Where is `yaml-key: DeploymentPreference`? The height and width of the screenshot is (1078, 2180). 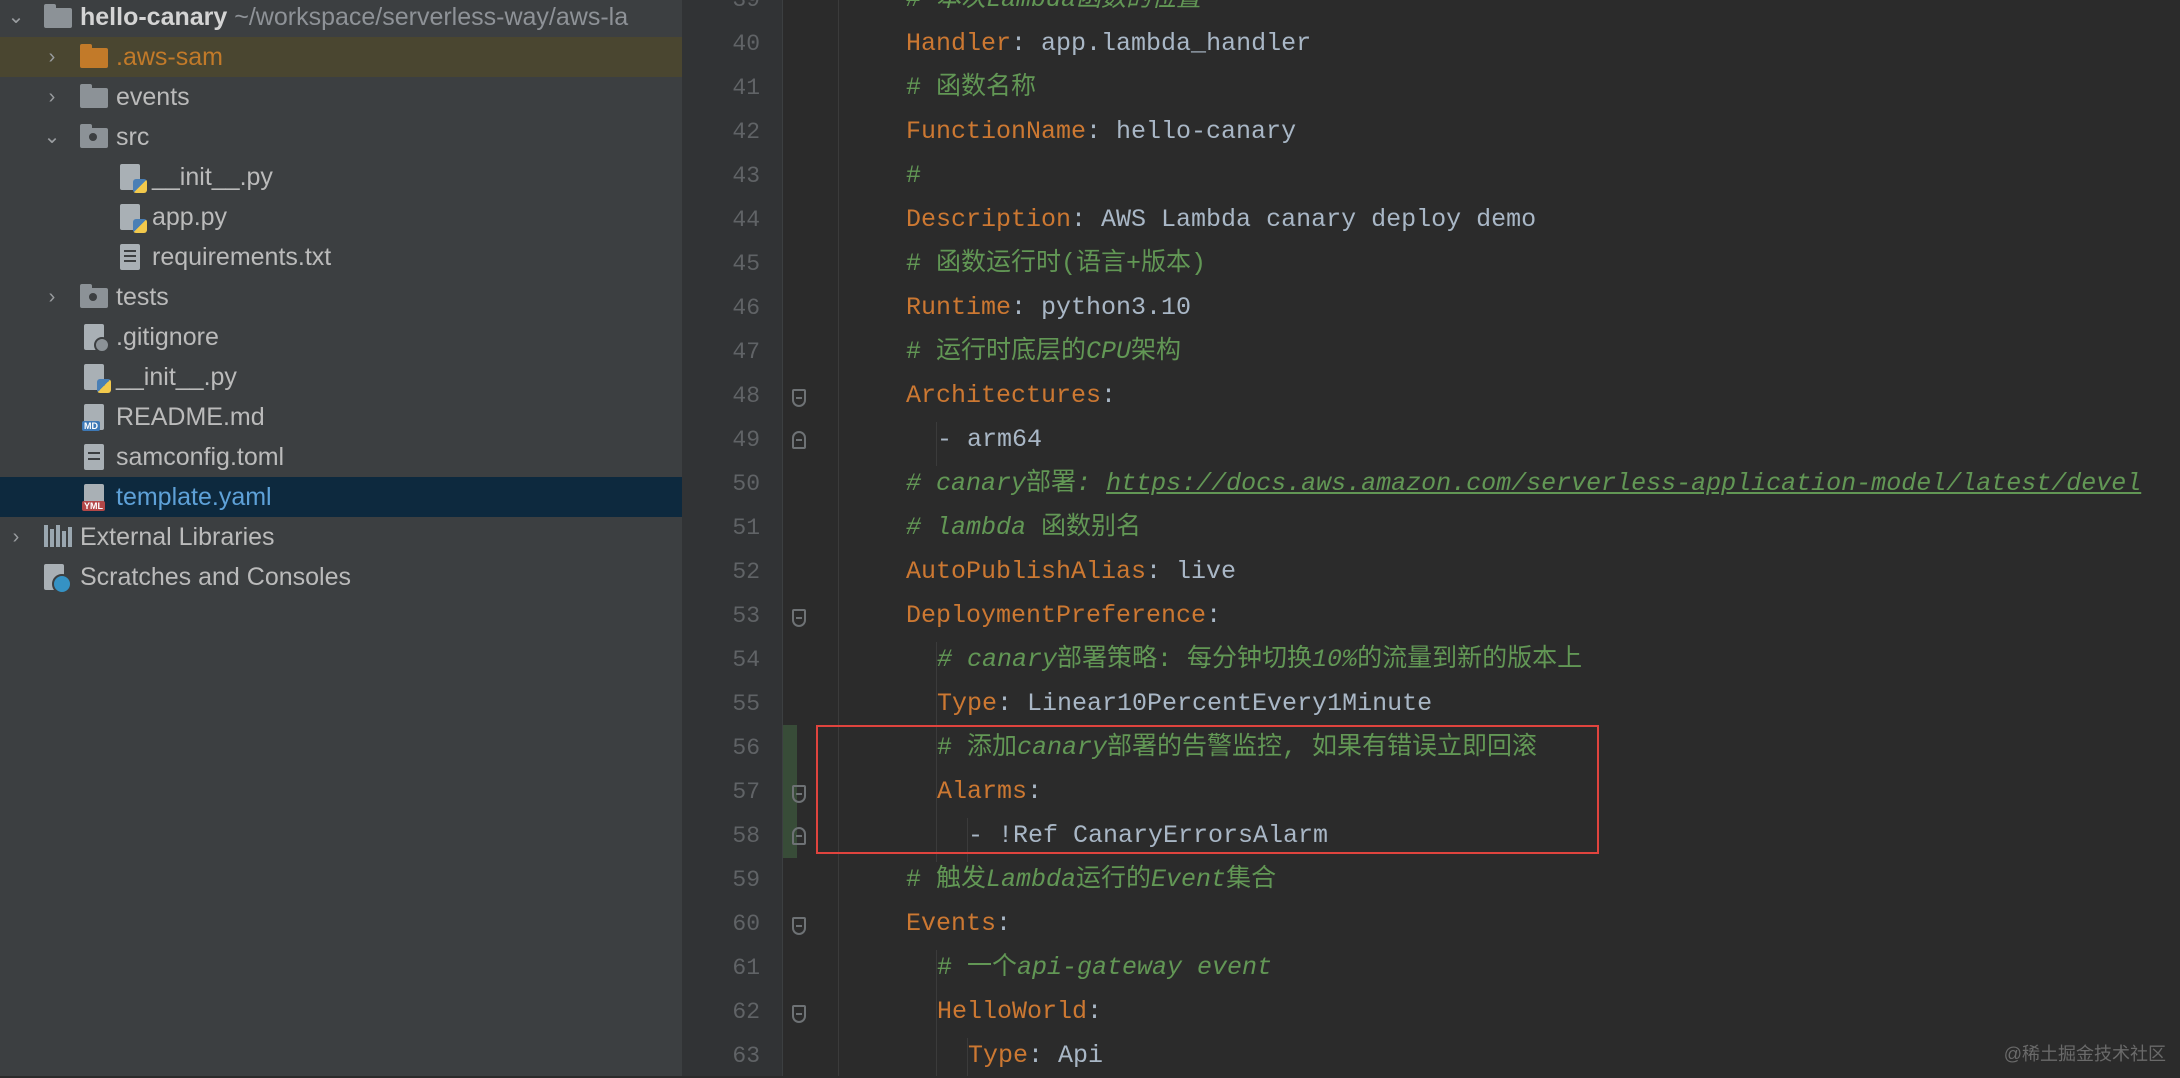 yaml-key: DeploymentPreference is located at coordinates (1056, 615).